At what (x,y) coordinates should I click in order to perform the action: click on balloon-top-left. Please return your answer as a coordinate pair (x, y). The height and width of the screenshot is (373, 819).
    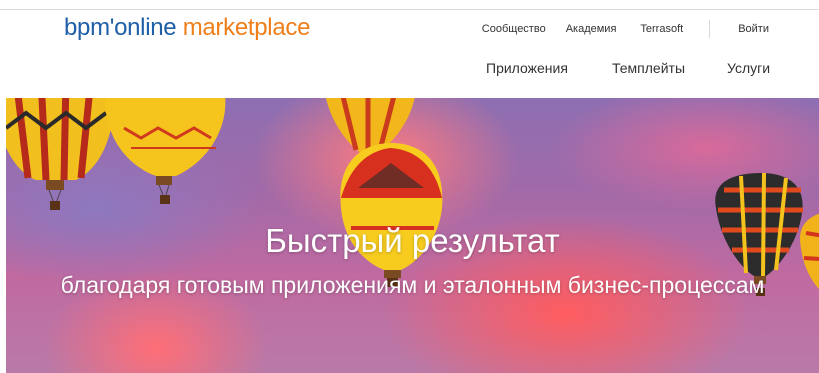
    Looking at the image, I should click on (60, 154).